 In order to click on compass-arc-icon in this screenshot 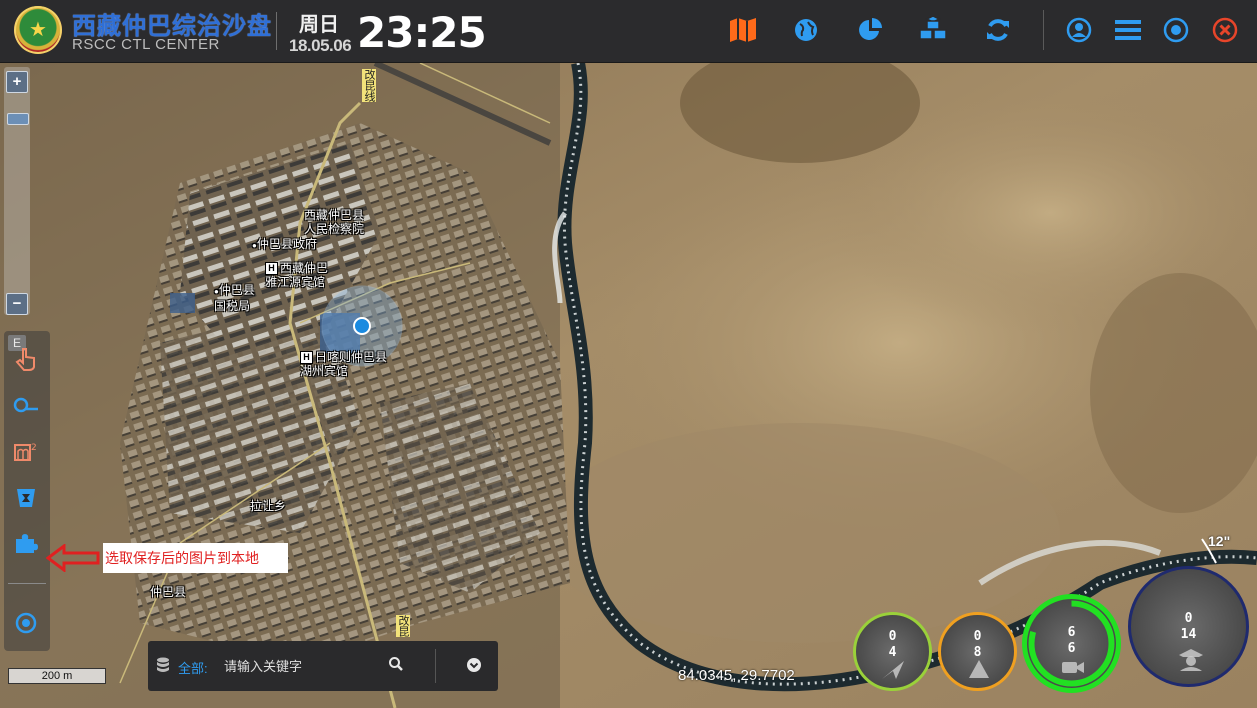, I will do `click(1209, 551)`.